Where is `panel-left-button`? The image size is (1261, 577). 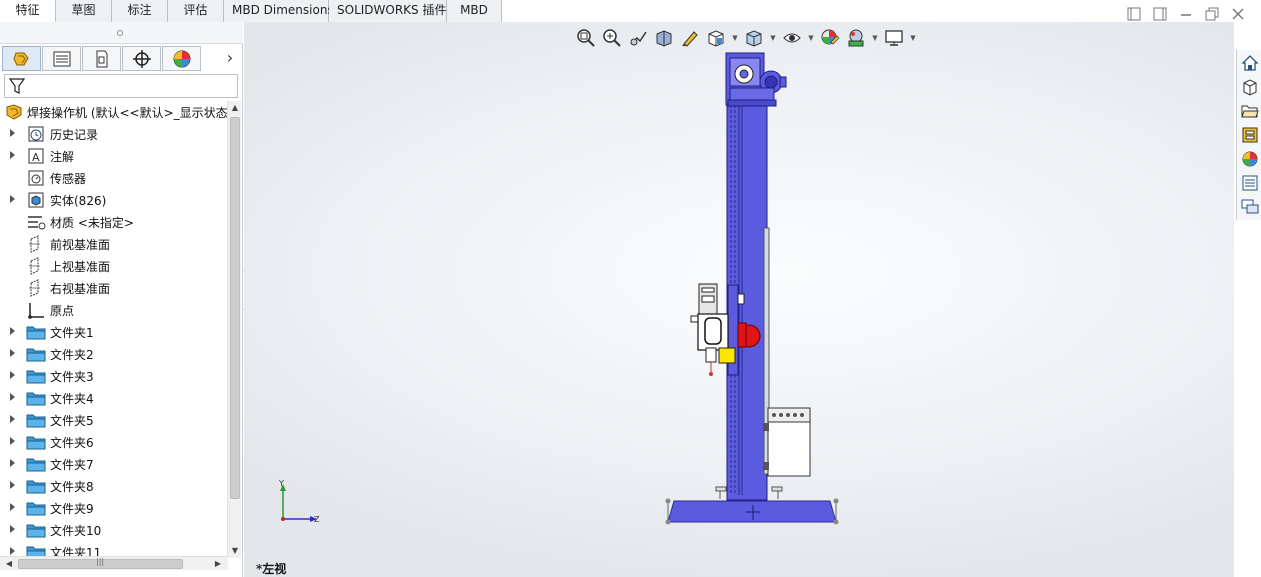 panel-left-button is located at coordinates (1134, 14).